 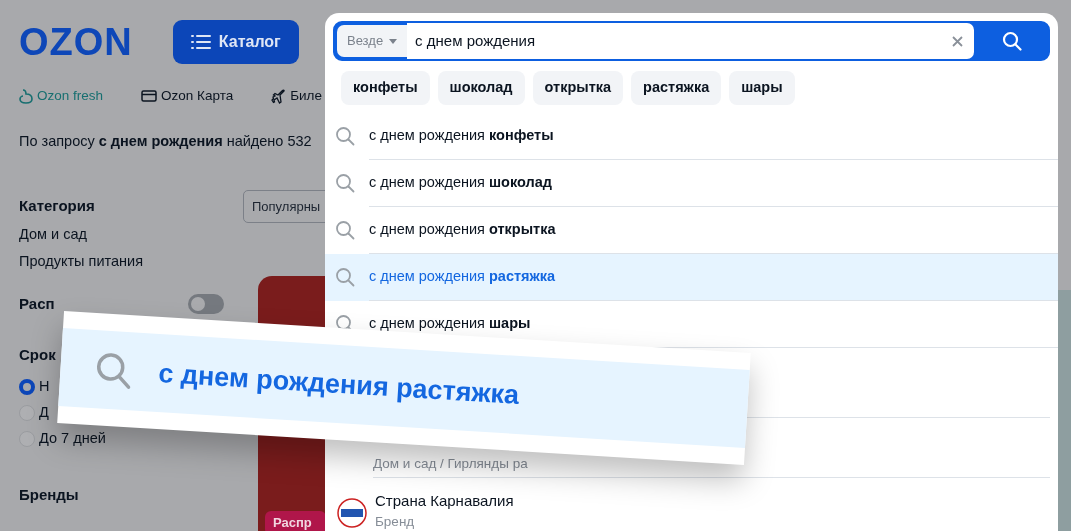 I want to click on filter-label: Расп, so click(x=37, y=304).